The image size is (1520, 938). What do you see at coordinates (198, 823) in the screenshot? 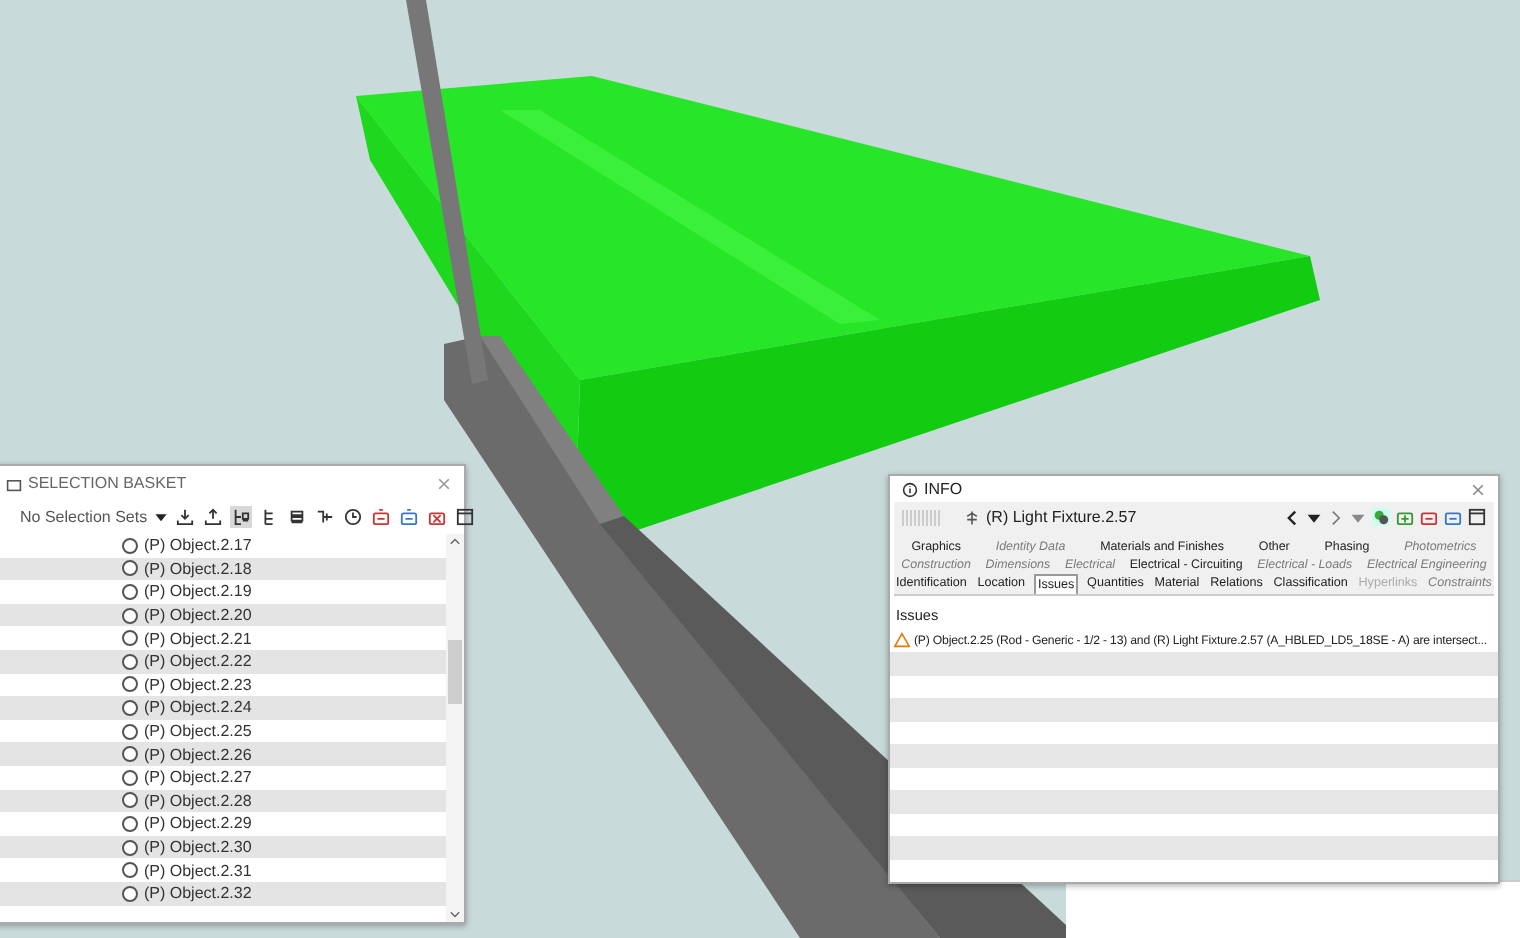
I see `list-item: (P) Object.2.29` at bounding box center [198, 823].